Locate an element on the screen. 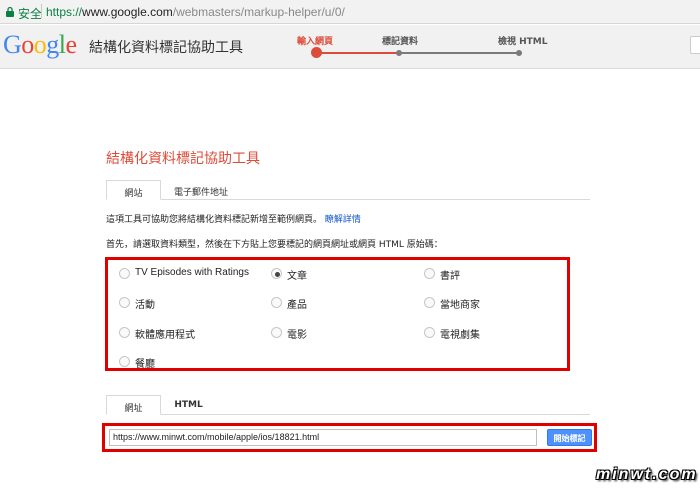  step-connector-done is located at coordinates (356, 53).